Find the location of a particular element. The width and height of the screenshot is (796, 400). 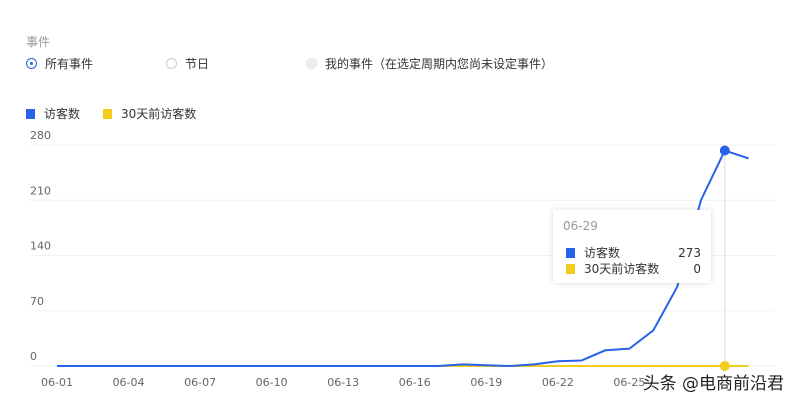

x-tick-label: 06-25 is located at coordinates (629, 382).